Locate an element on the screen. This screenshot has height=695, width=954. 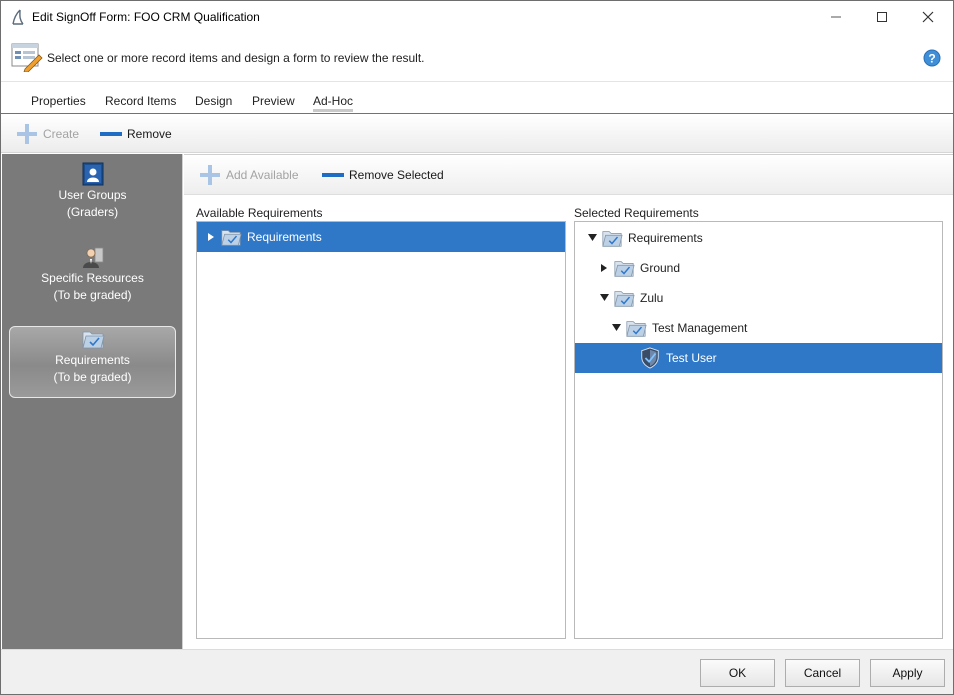
sidebar-item-specific-resources: Specific Resources (To be graded) is located at coordinates (92, 281).